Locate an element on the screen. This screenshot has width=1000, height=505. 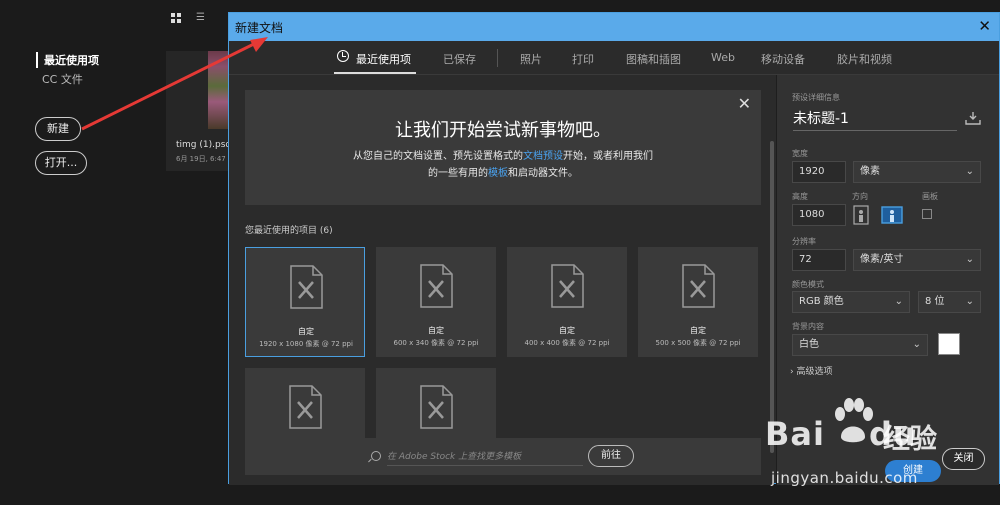
welcome-text-line2: 的一些有用的模板和启动器文件。 is located at coordinates (503, 173).